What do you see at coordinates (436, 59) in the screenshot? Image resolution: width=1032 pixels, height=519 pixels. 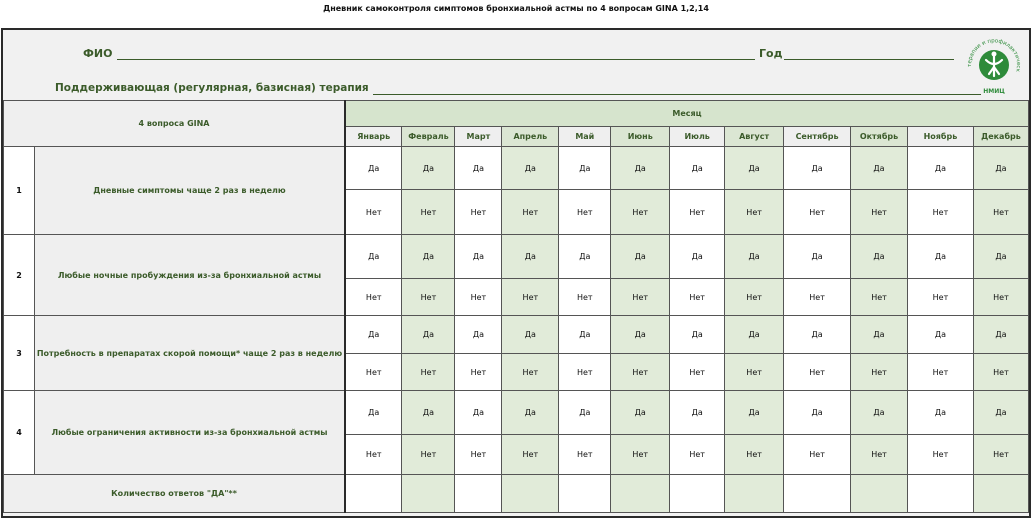 I see `fio-field-line` at bounding box center [436, 59].